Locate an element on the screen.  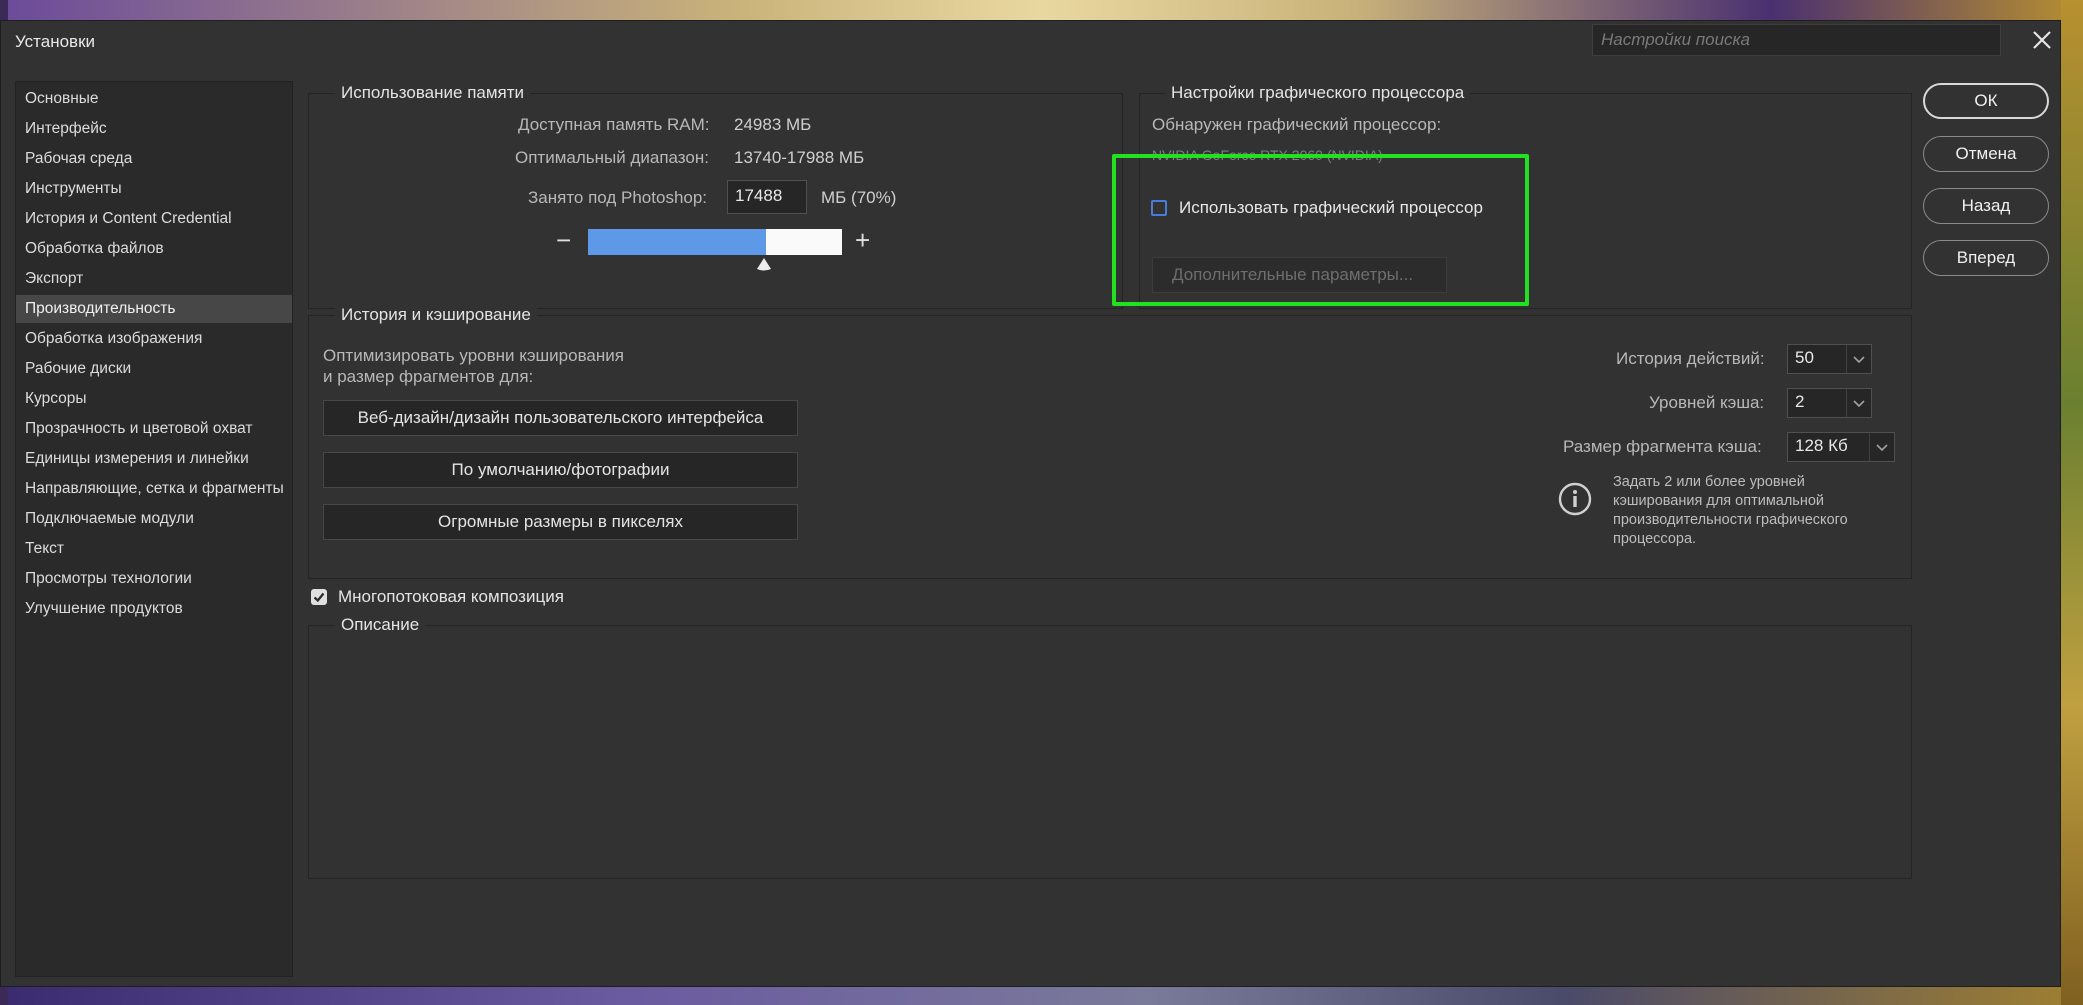
tile-size-value: 128 Кб is located at coordinates (1821, 445).